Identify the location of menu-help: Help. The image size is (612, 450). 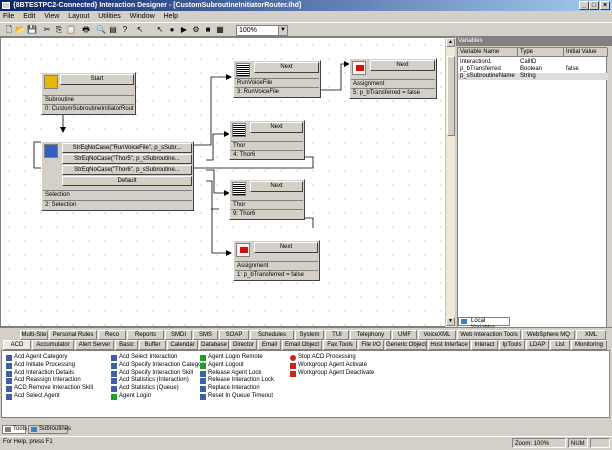
(171, 16).